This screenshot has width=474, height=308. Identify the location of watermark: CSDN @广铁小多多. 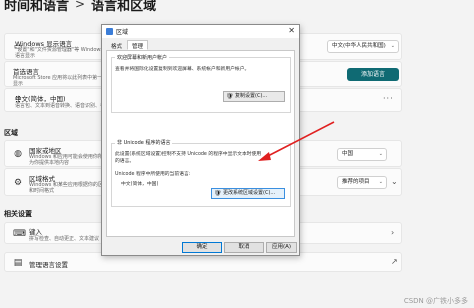
(435, 301).